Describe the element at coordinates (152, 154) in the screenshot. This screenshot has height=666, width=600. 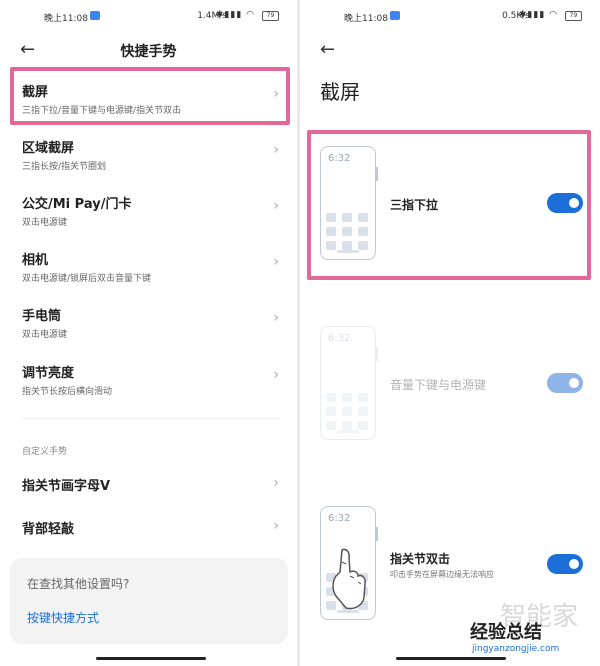
I see `list-item-region-screenshot: 区域截屏 三指长按/指关节圈划` at that location.